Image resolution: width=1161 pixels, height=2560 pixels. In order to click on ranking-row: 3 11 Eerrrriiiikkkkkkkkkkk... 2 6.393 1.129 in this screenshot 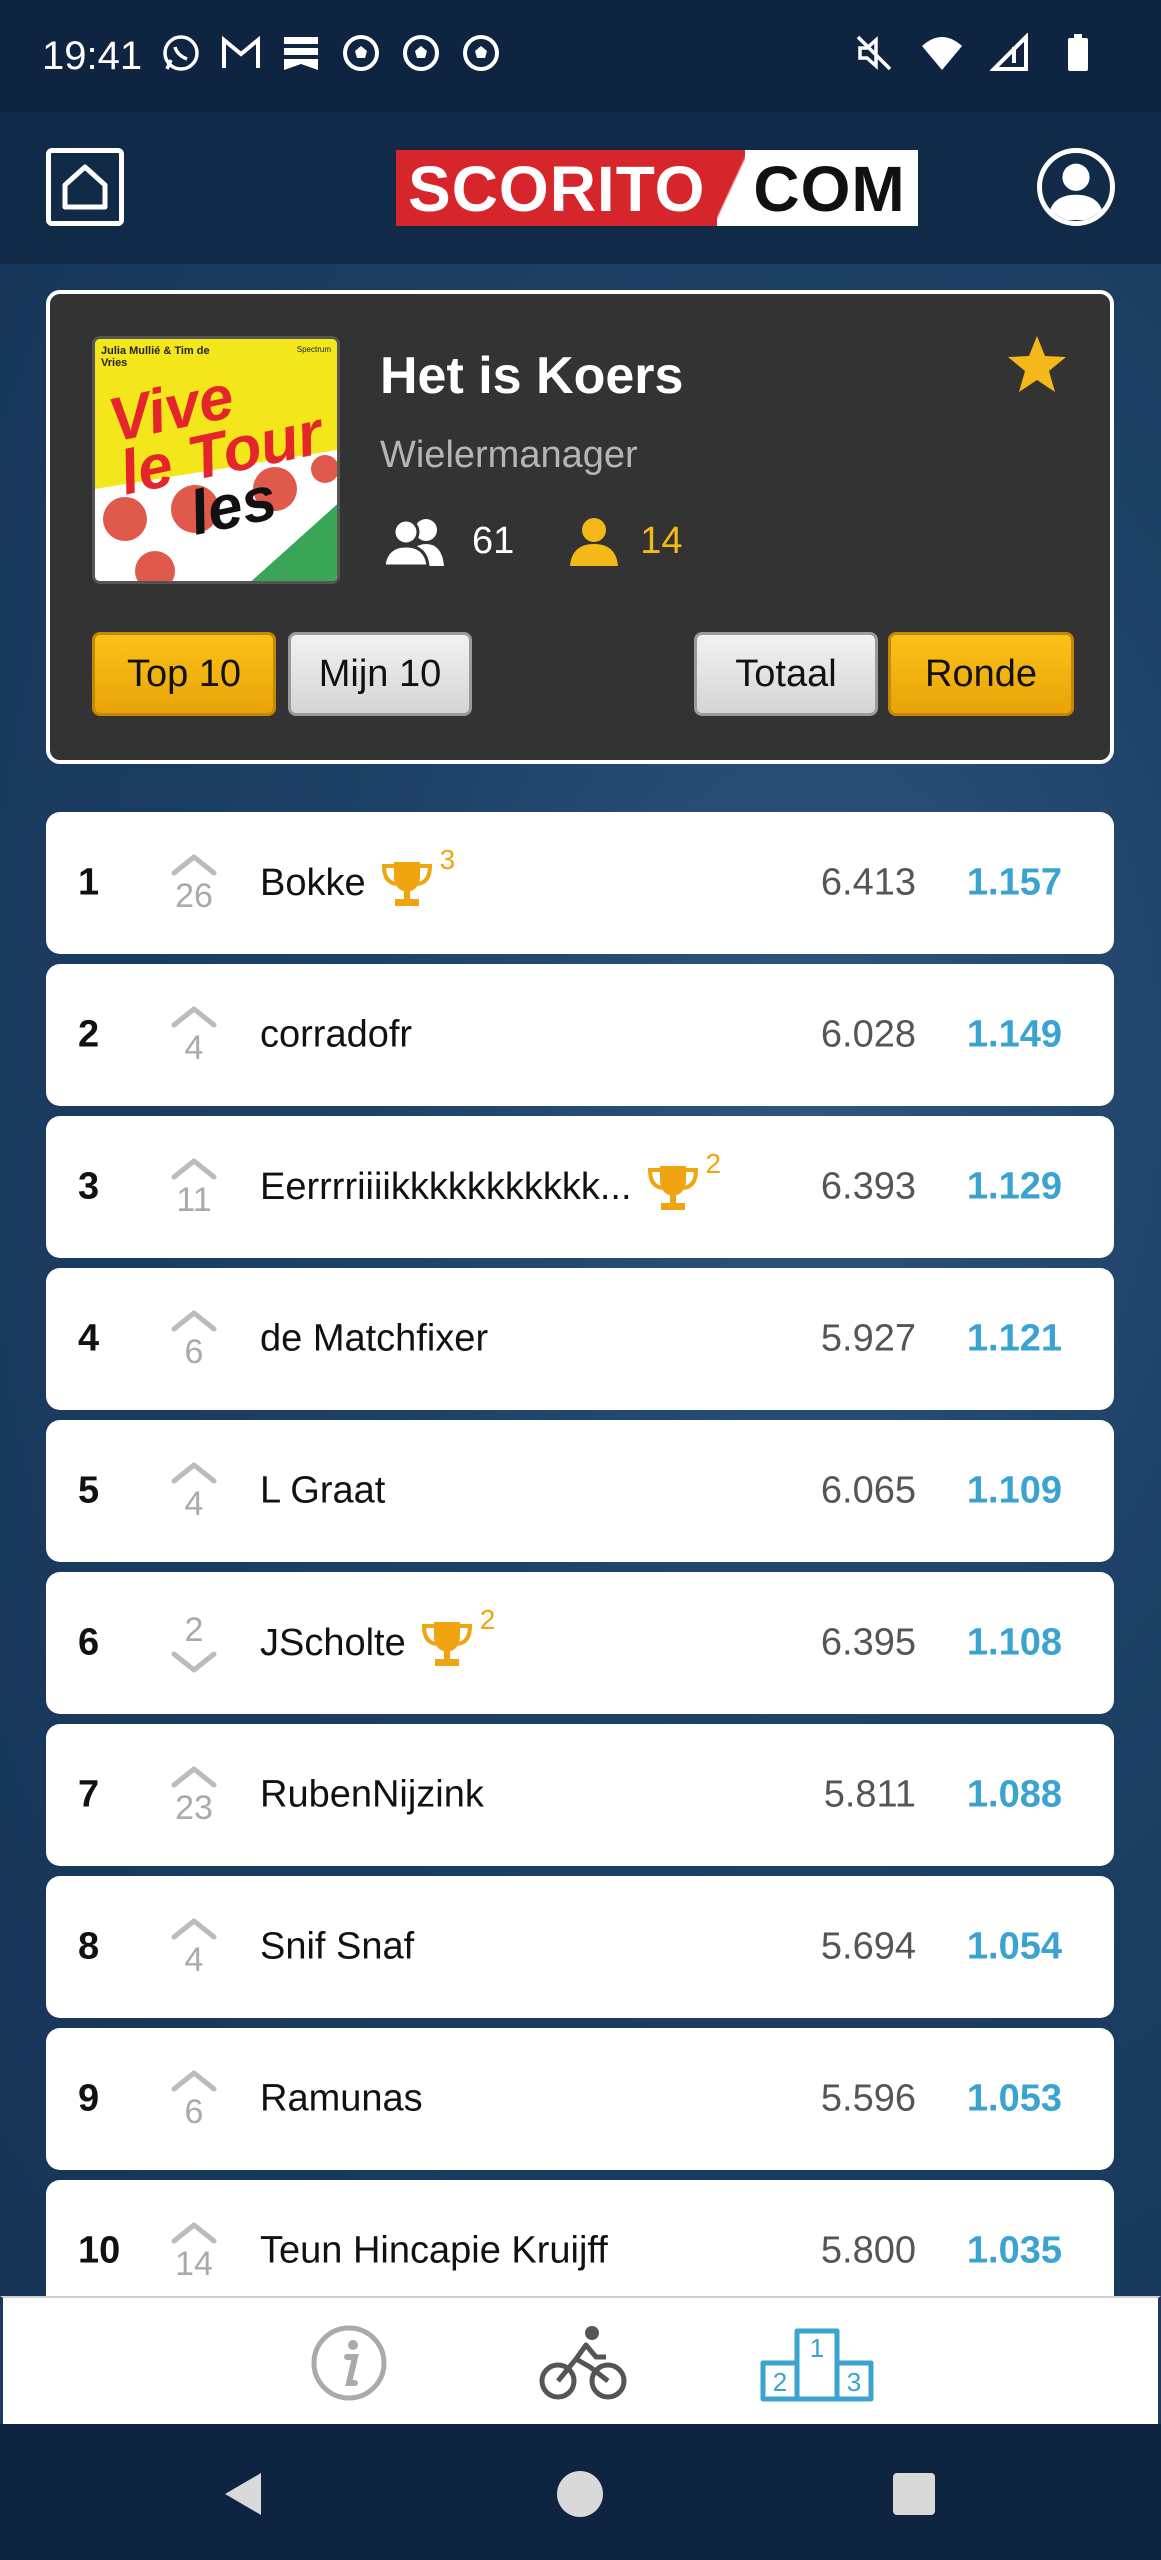, I will do `click(580, 1187)`.